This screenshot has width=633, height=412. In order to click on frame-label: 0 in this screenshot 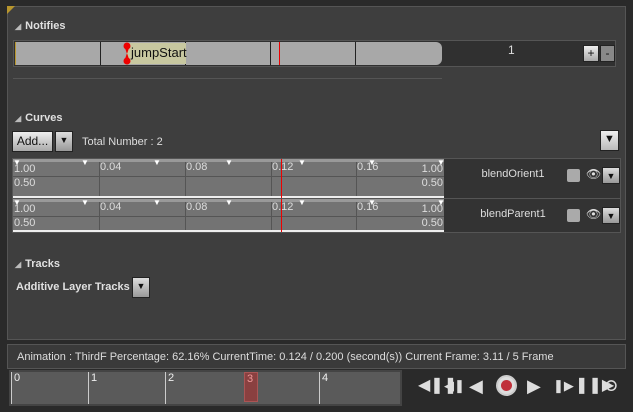, I will do `click(15, 388)`.